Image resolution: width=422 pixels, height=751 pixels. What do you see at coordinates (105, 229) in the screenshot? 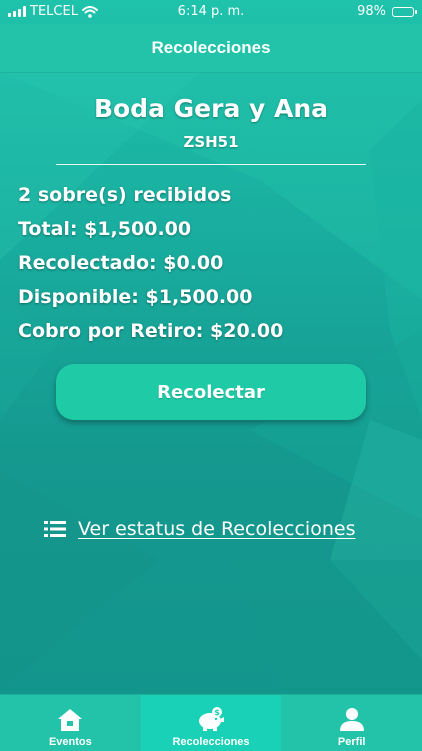
I see `total-amount: Total: $1,500.00` at bounding box center [105, 229].